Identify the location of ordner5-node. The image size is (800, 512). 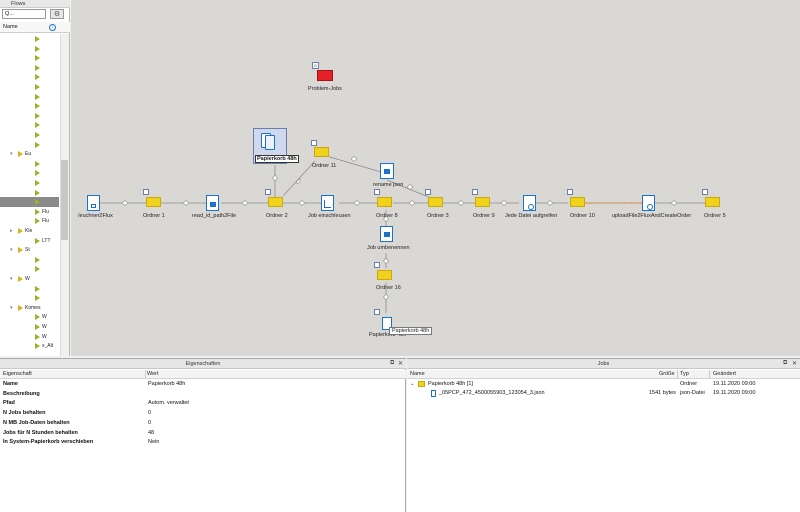
(712, 198).